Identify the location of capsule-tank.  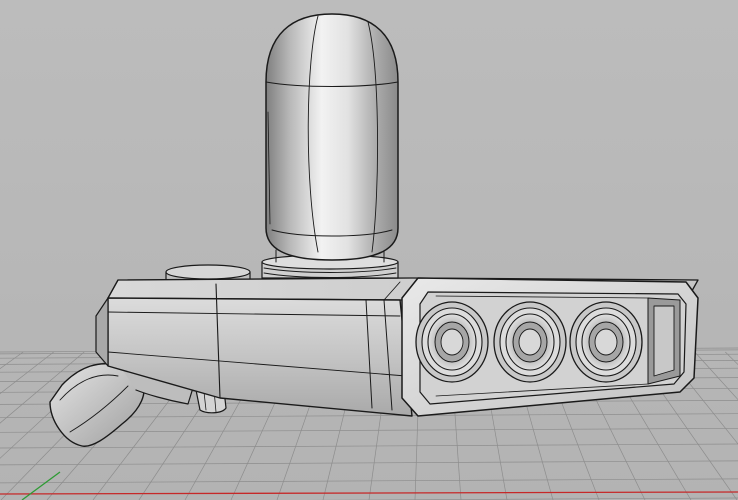
(332, 137).